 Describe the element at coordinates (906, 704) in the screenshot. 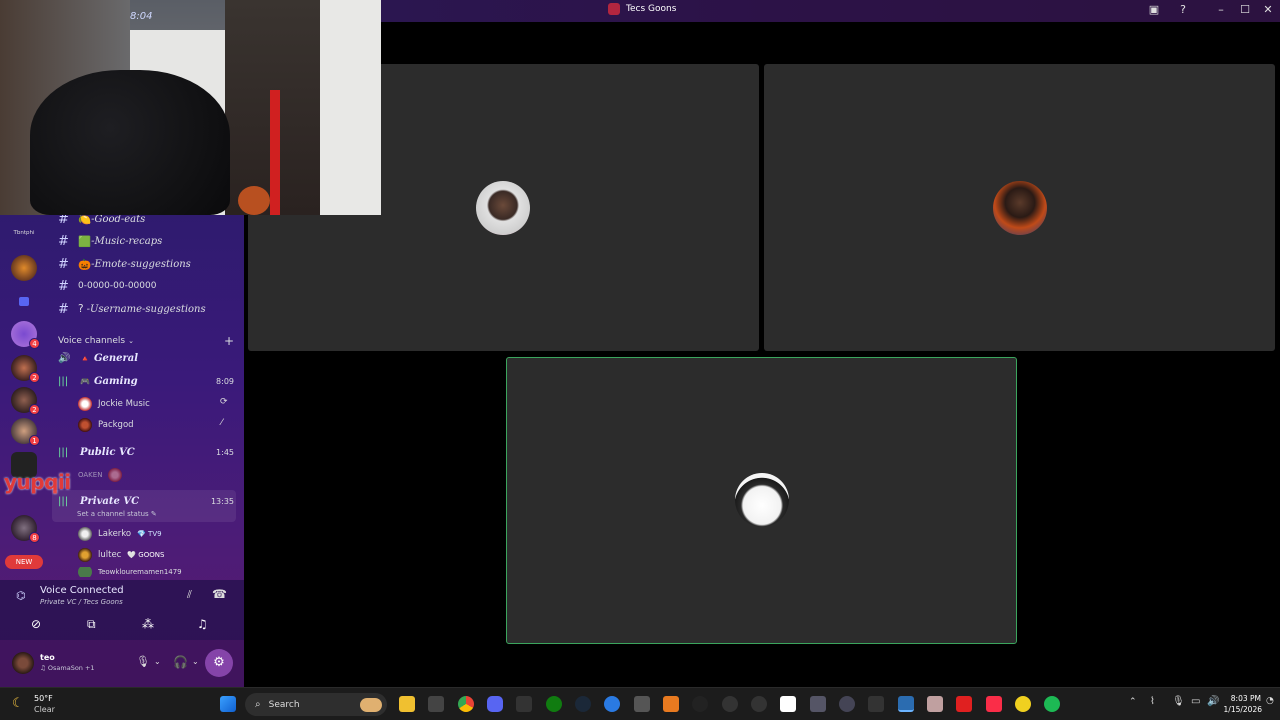

I see `active-app-icon` at that location.